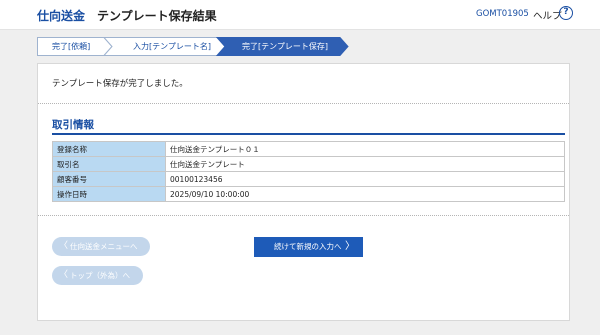 The width and height of the screenshot is (600, 335). Describe the element at coordinates (104, 246) in the screenshot. I see `button-label: 仕向送金メニューへ` at that location.